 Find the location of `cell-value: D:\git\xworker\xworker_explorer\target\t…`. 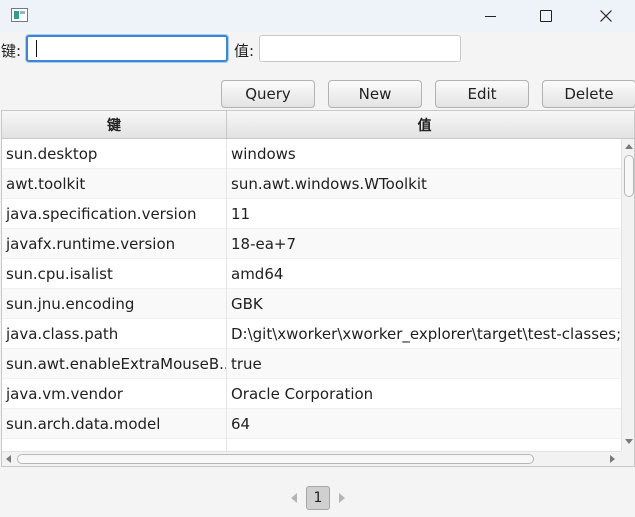

cell-value: D:\git\xworker\xworker_explorer\target\t… is located at coordinates (426, 334).